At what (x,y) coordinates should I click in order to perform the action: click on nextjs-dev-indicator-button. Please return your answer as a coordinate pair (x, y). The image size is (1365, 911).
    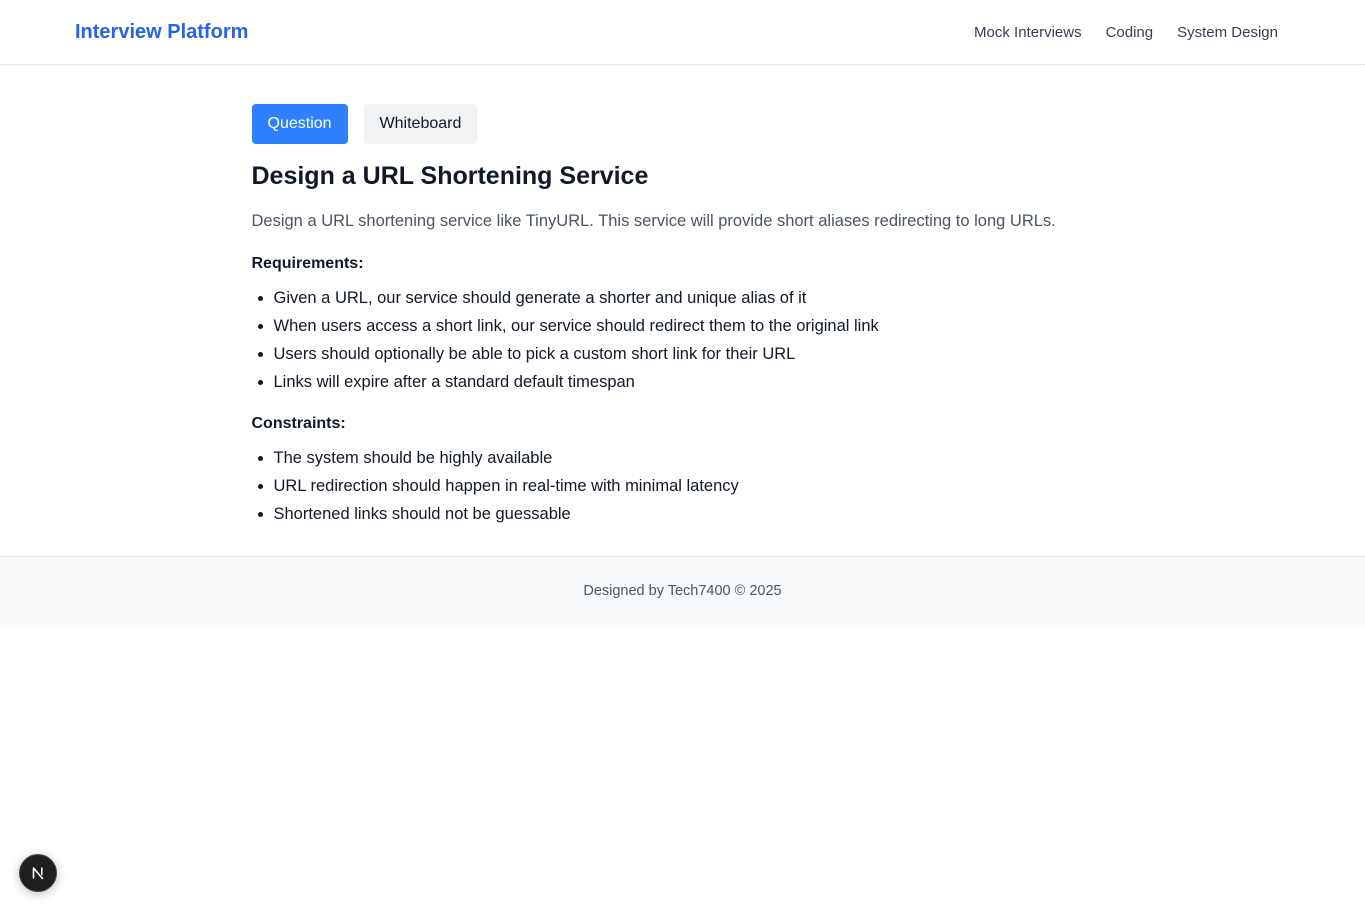
    Looking at the image, I should click on (38, 873).